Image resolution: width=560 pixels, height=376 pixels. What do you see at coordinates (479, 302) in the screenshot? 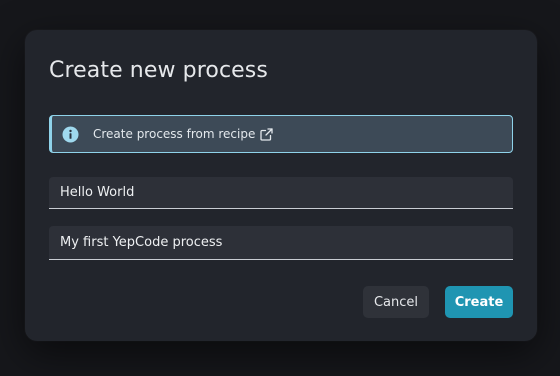
I see `create-button: Create` at bounding box center [479, 302].